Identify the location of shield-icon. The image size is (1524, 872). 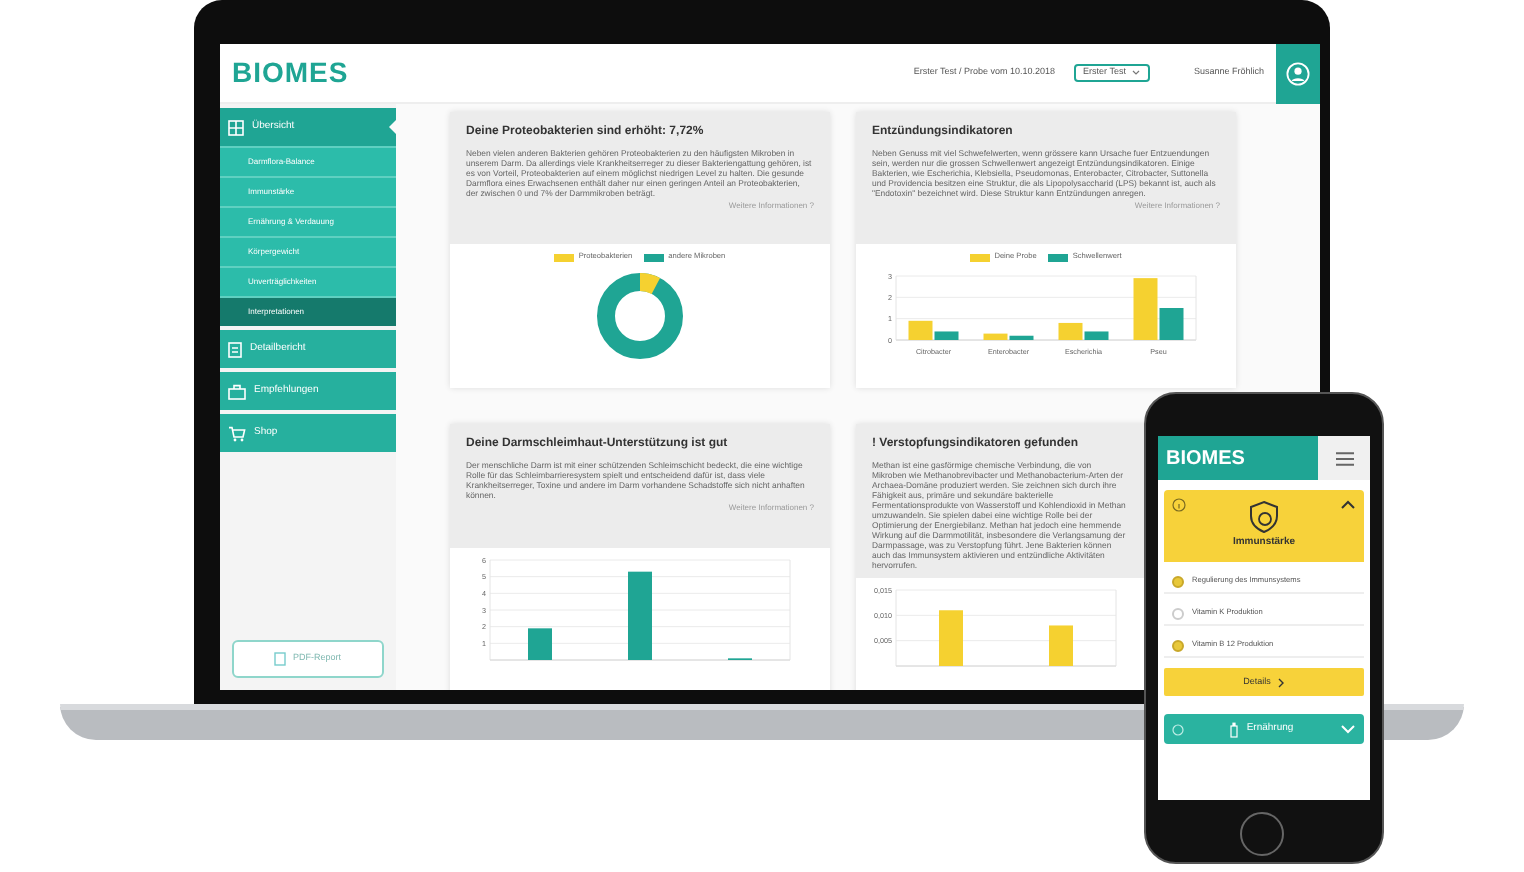
(1264, 517).